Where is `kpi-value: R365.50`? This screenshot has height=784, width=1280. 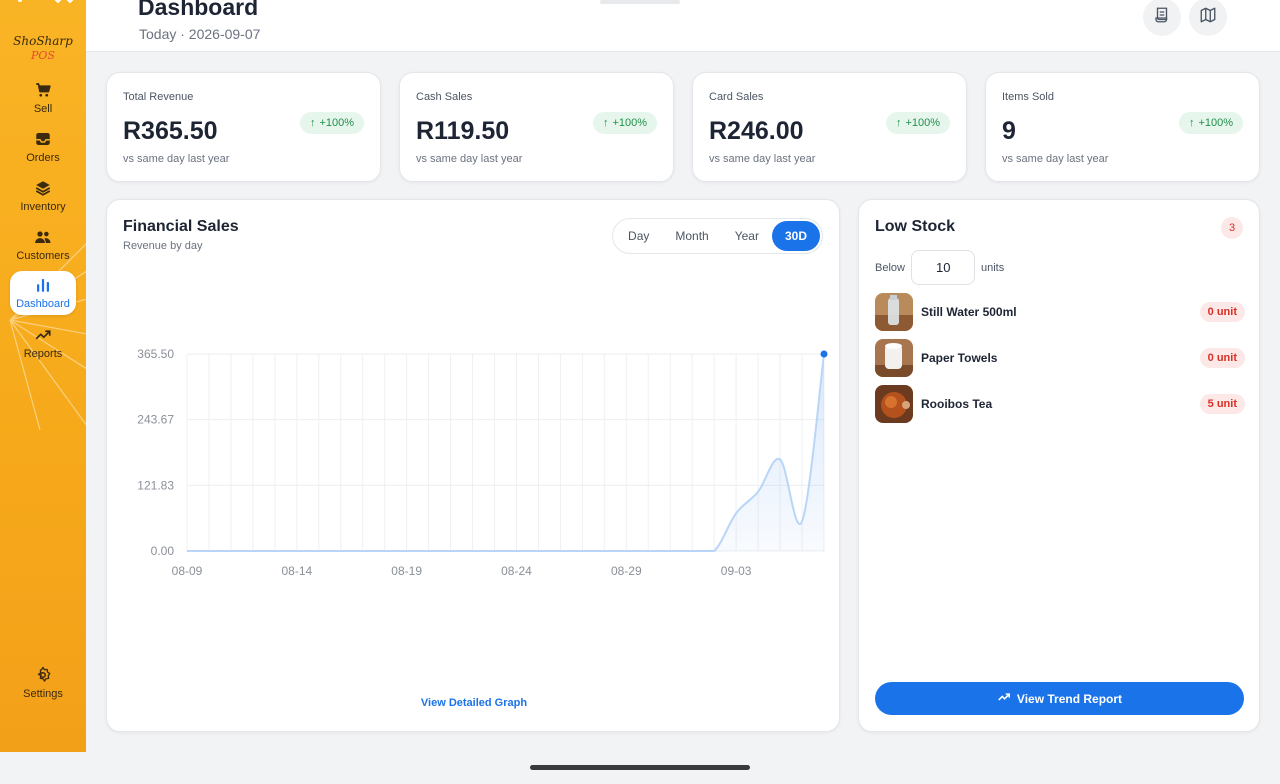
kpi-value: R365.50 is located at coordinates (170, 131).